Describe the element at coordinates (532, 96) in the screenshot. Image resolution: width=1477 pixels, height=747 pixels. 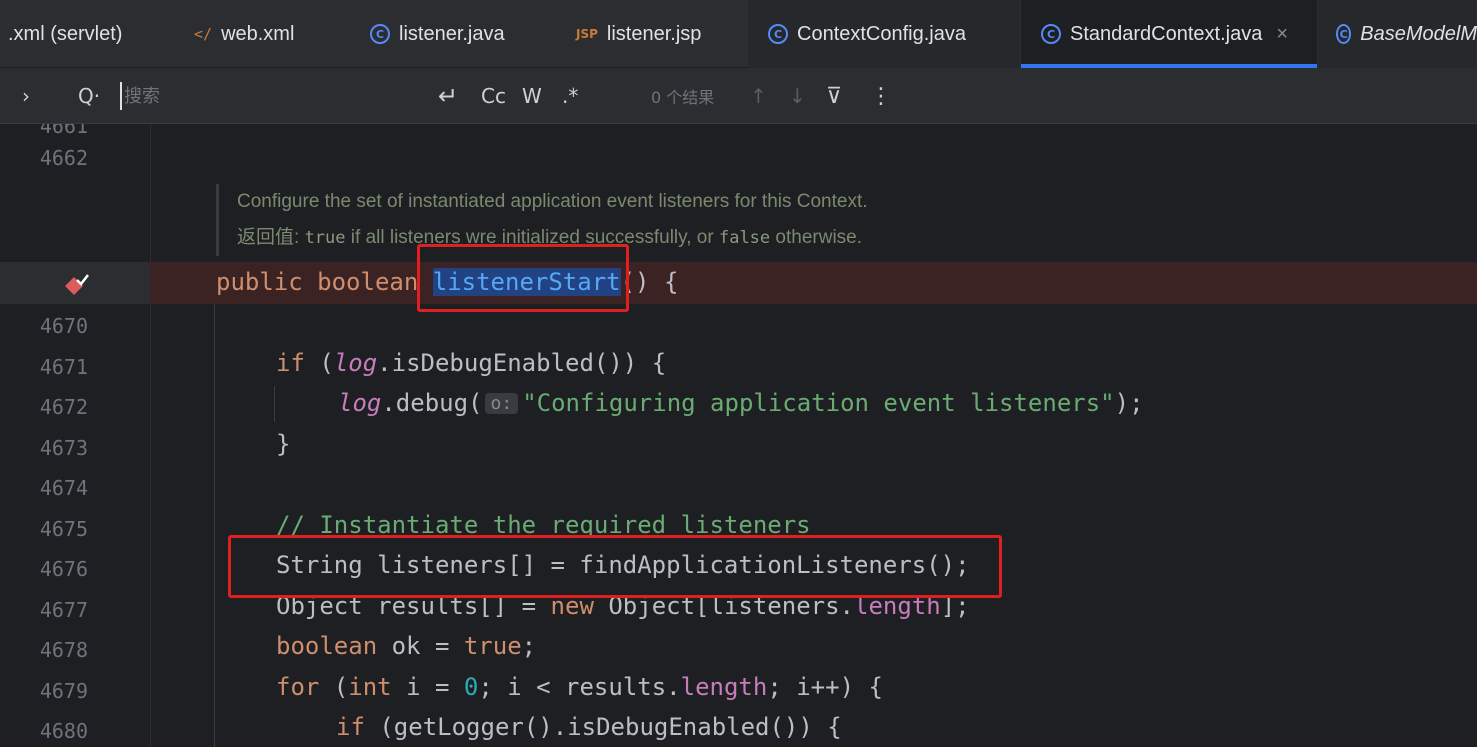
I see `words-toggle: W` at that location.